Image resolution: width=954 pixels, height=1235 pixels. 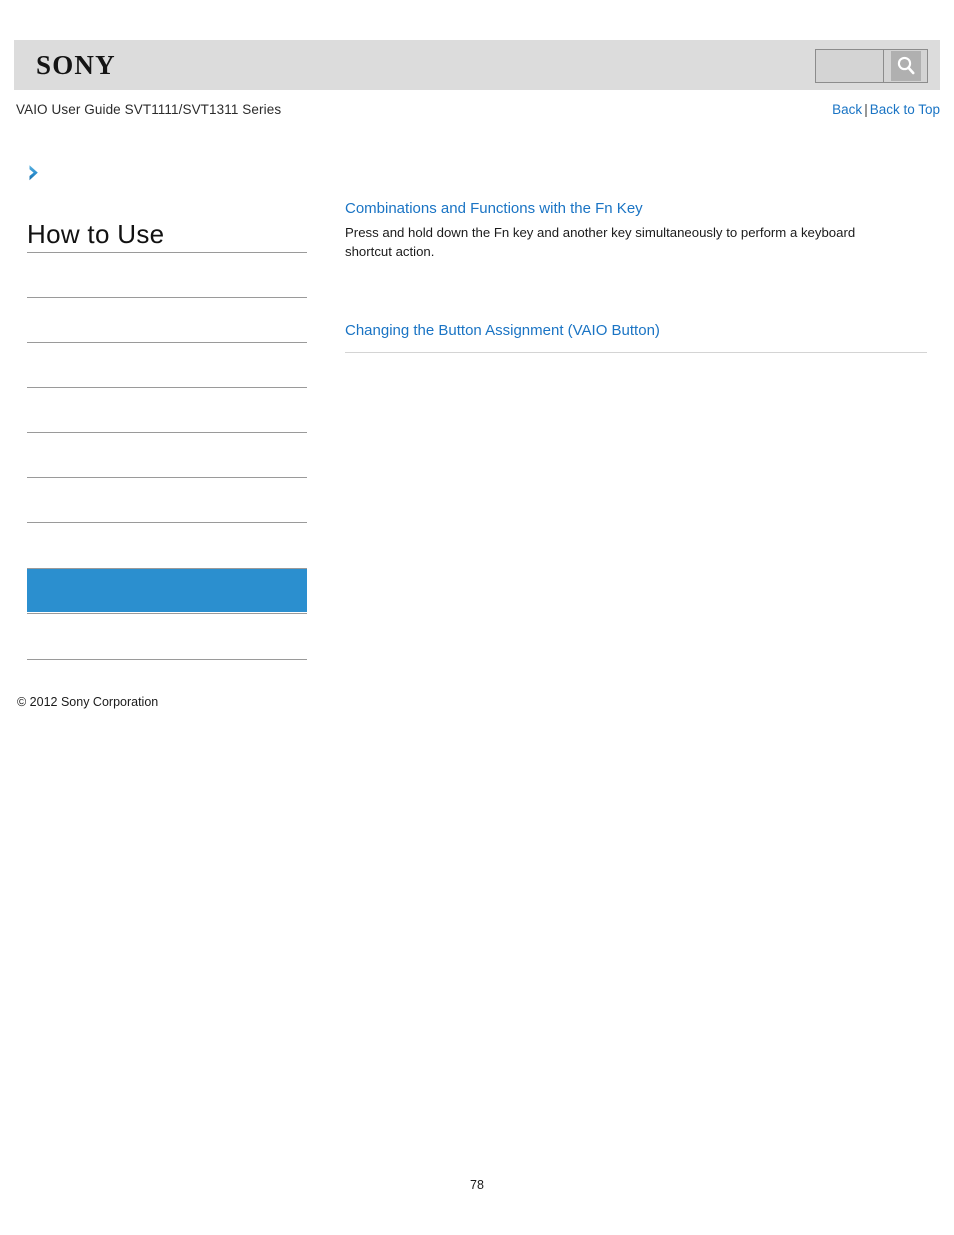 What do you see at coordinates (149, 109) in the screenshot?
I see `document-title: VAIO User Guide SVT1111/SVT1311 Series` at bounding box center [149, 109].